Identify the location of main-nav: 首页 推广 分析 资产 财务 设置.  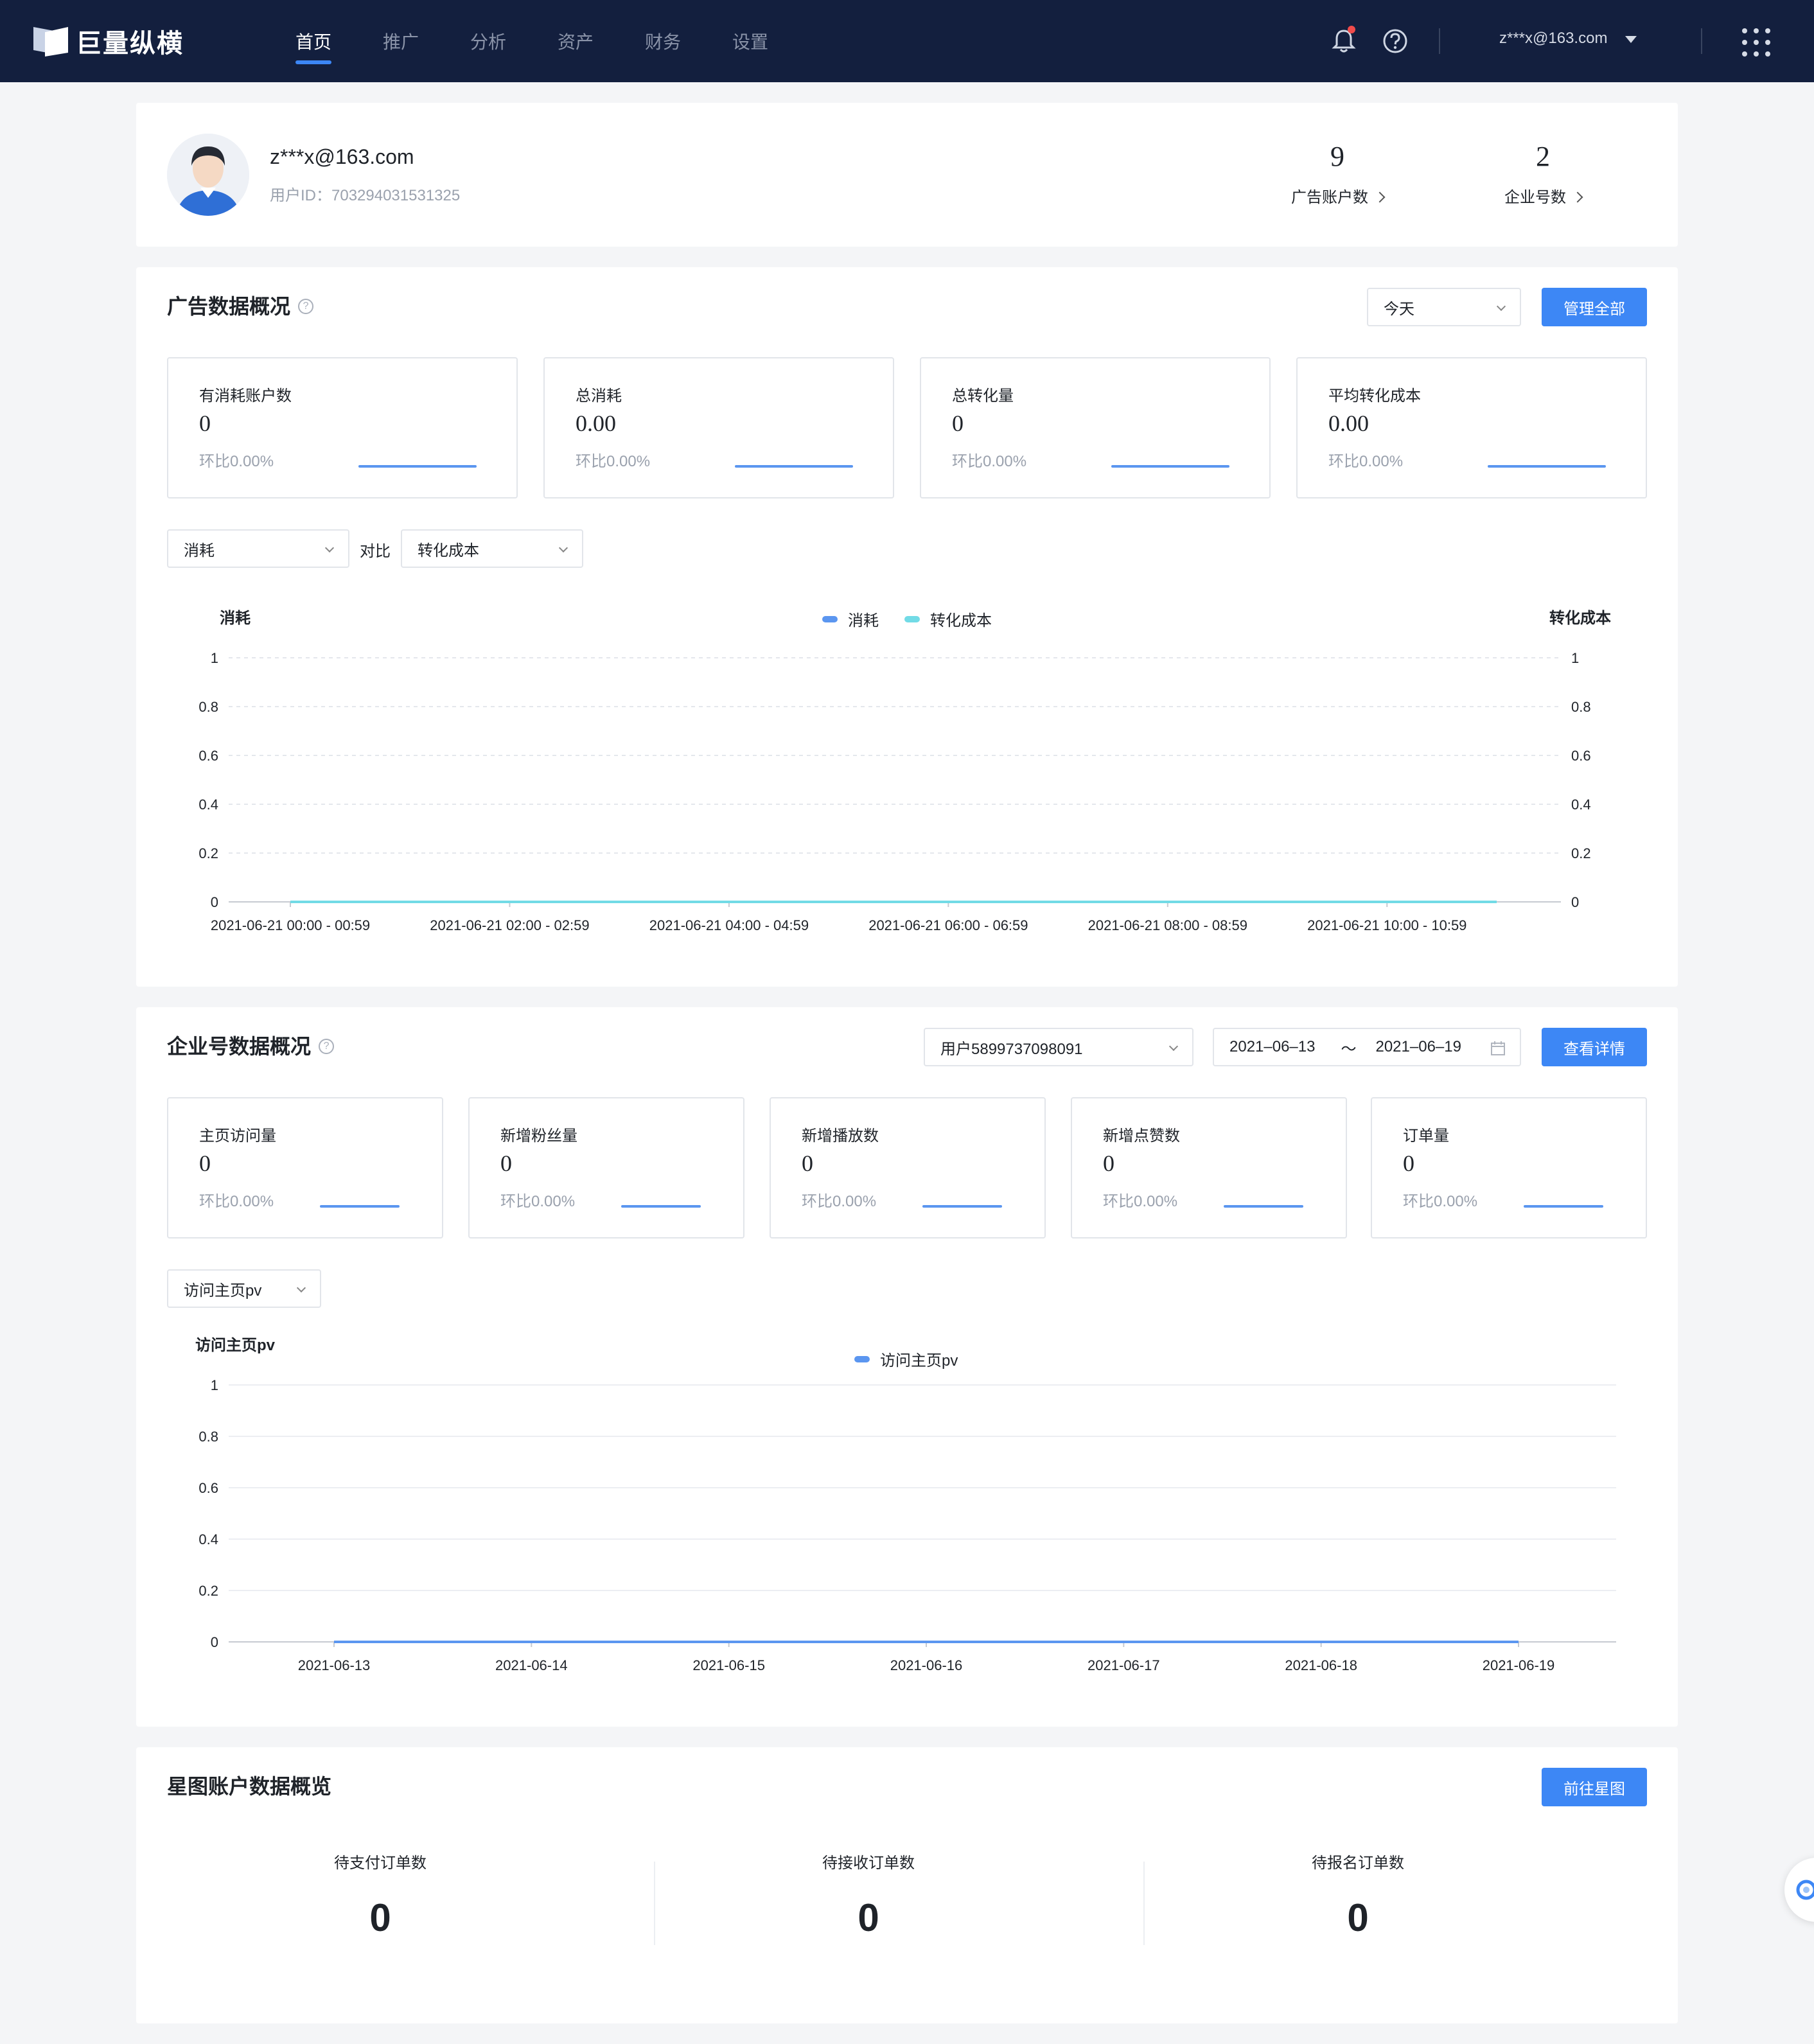
(532, 41).